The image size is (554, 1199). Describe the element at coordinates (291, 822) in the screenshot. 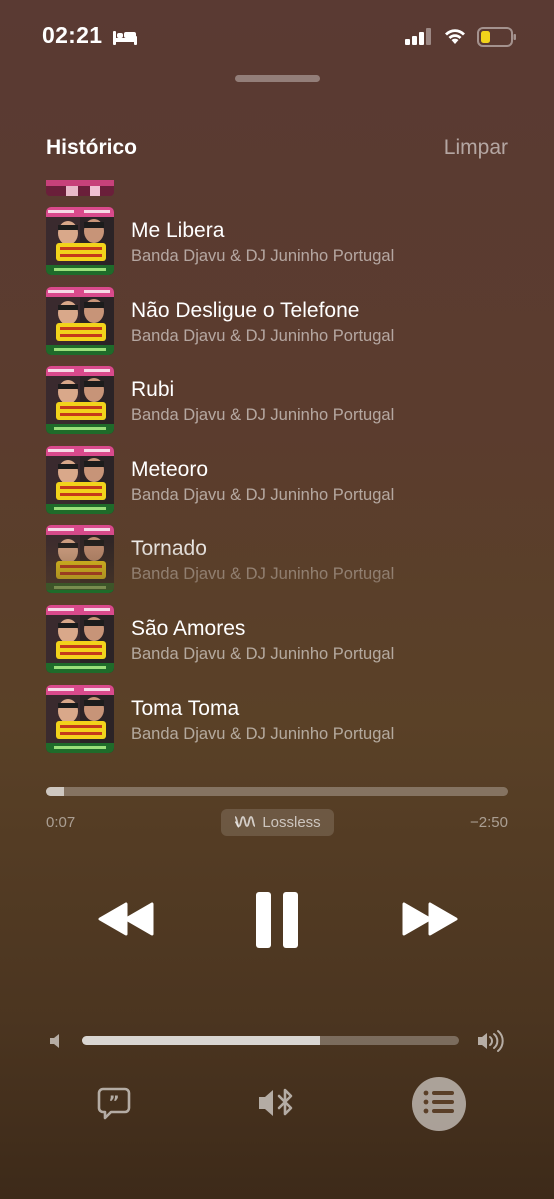

I see `lossless-label: Lossless` at that location.